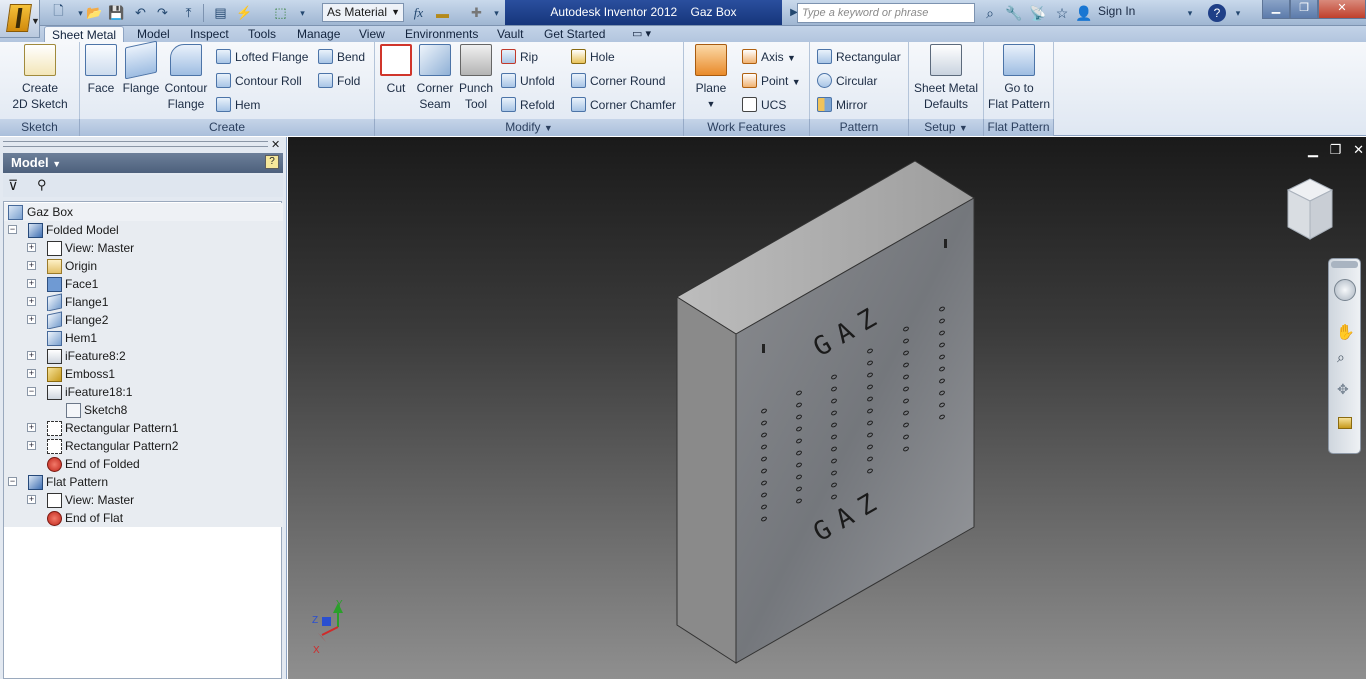 The image size is (1366, 679). What do you see at coordinates (275, 144) in the screenshot?
I see `close-icon: ✕` at bounding box center [275, 144].